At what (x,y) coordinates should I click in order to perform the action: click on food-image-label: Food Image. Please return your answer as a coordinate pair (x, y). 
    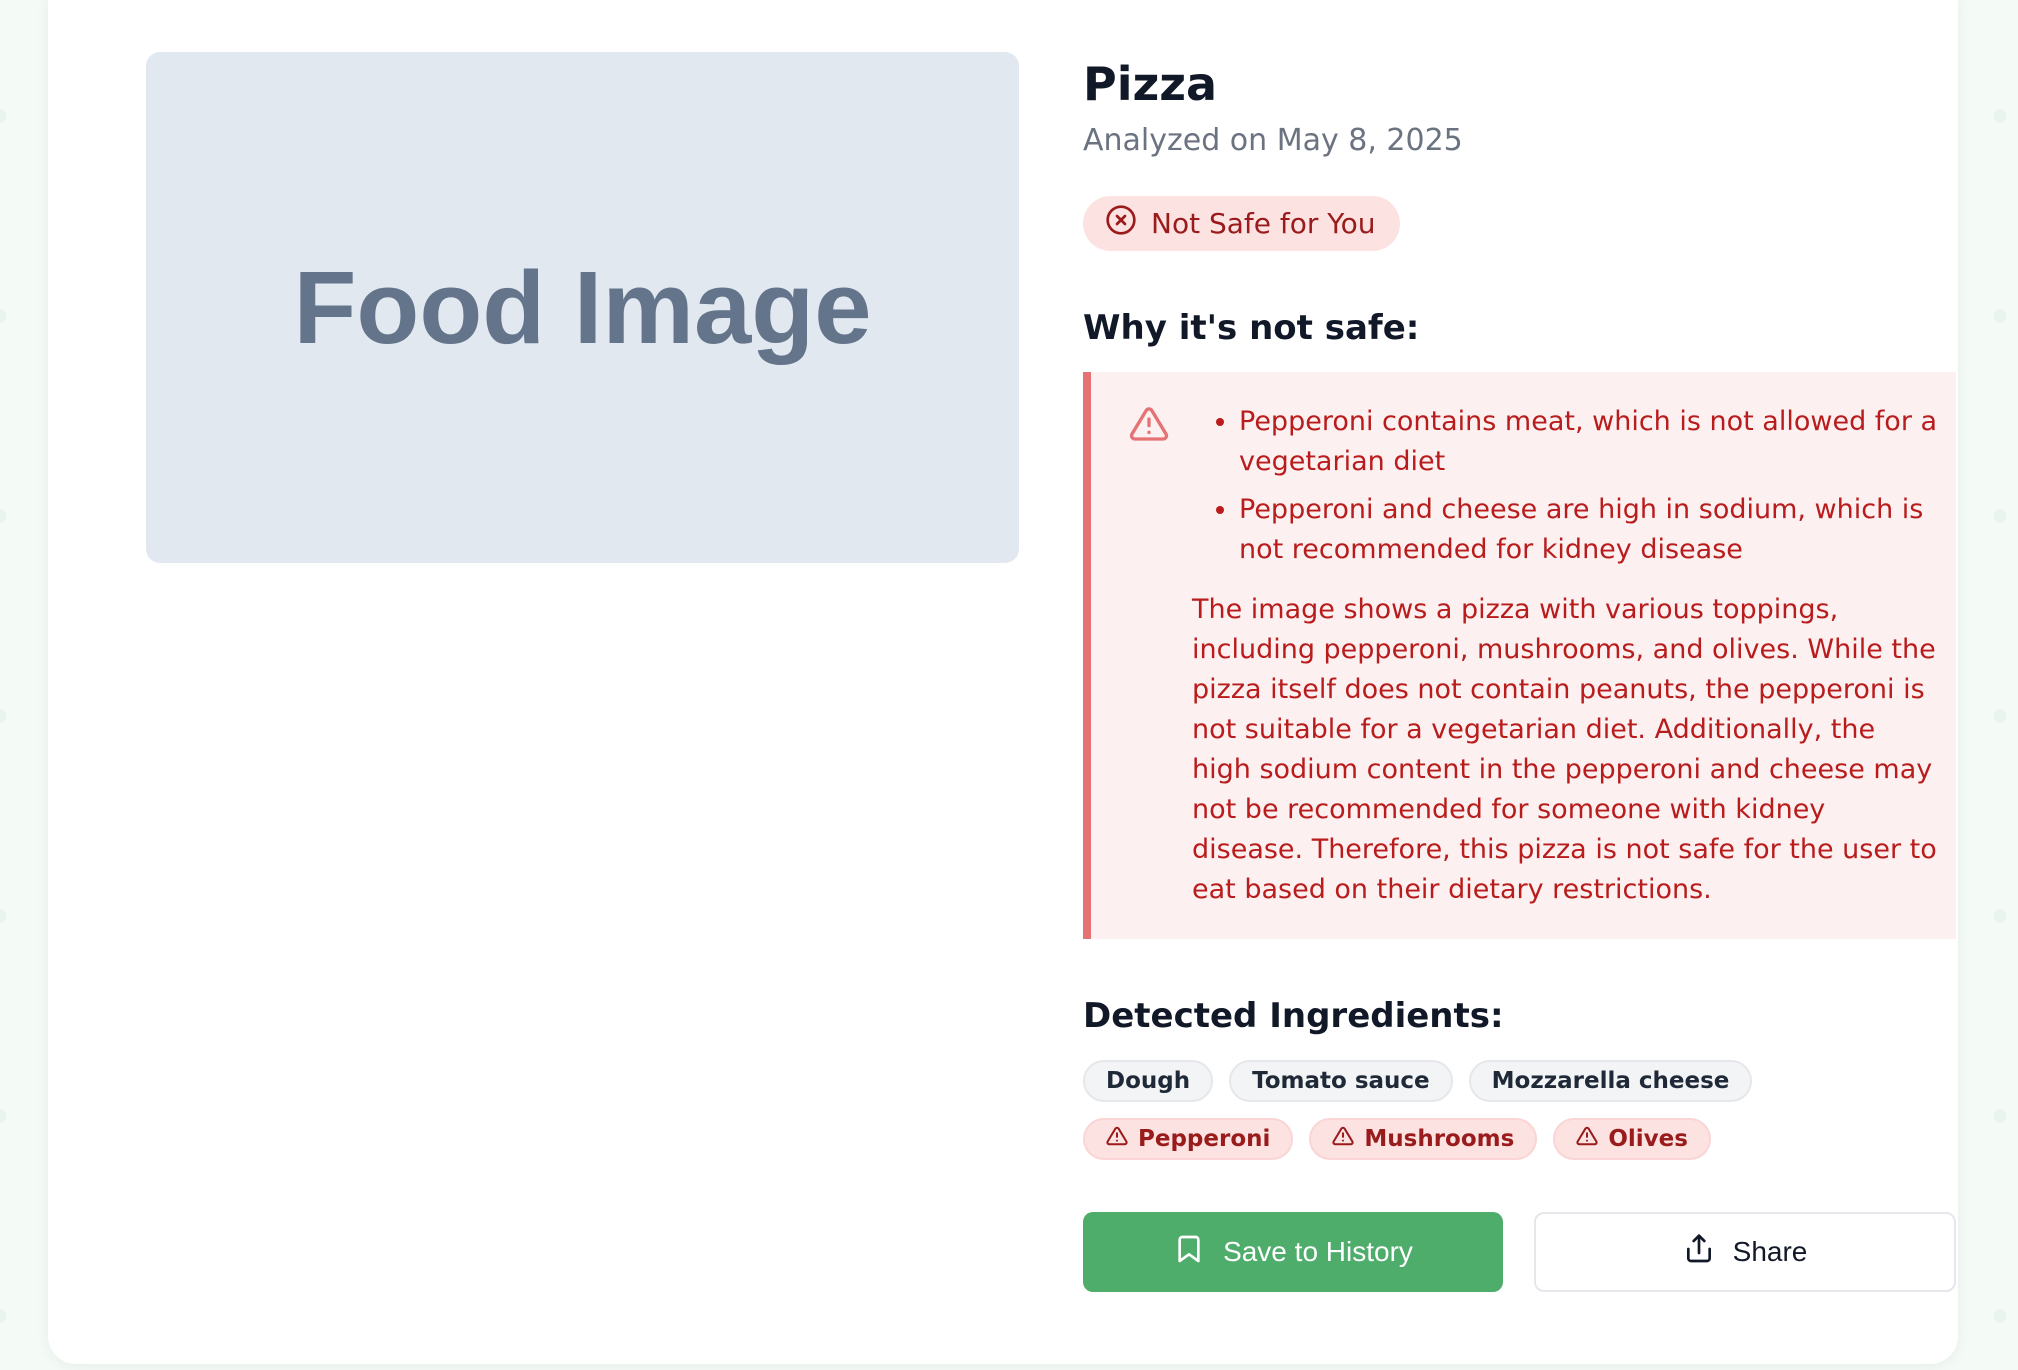
    Looking at the image, I should click on (582, 307).